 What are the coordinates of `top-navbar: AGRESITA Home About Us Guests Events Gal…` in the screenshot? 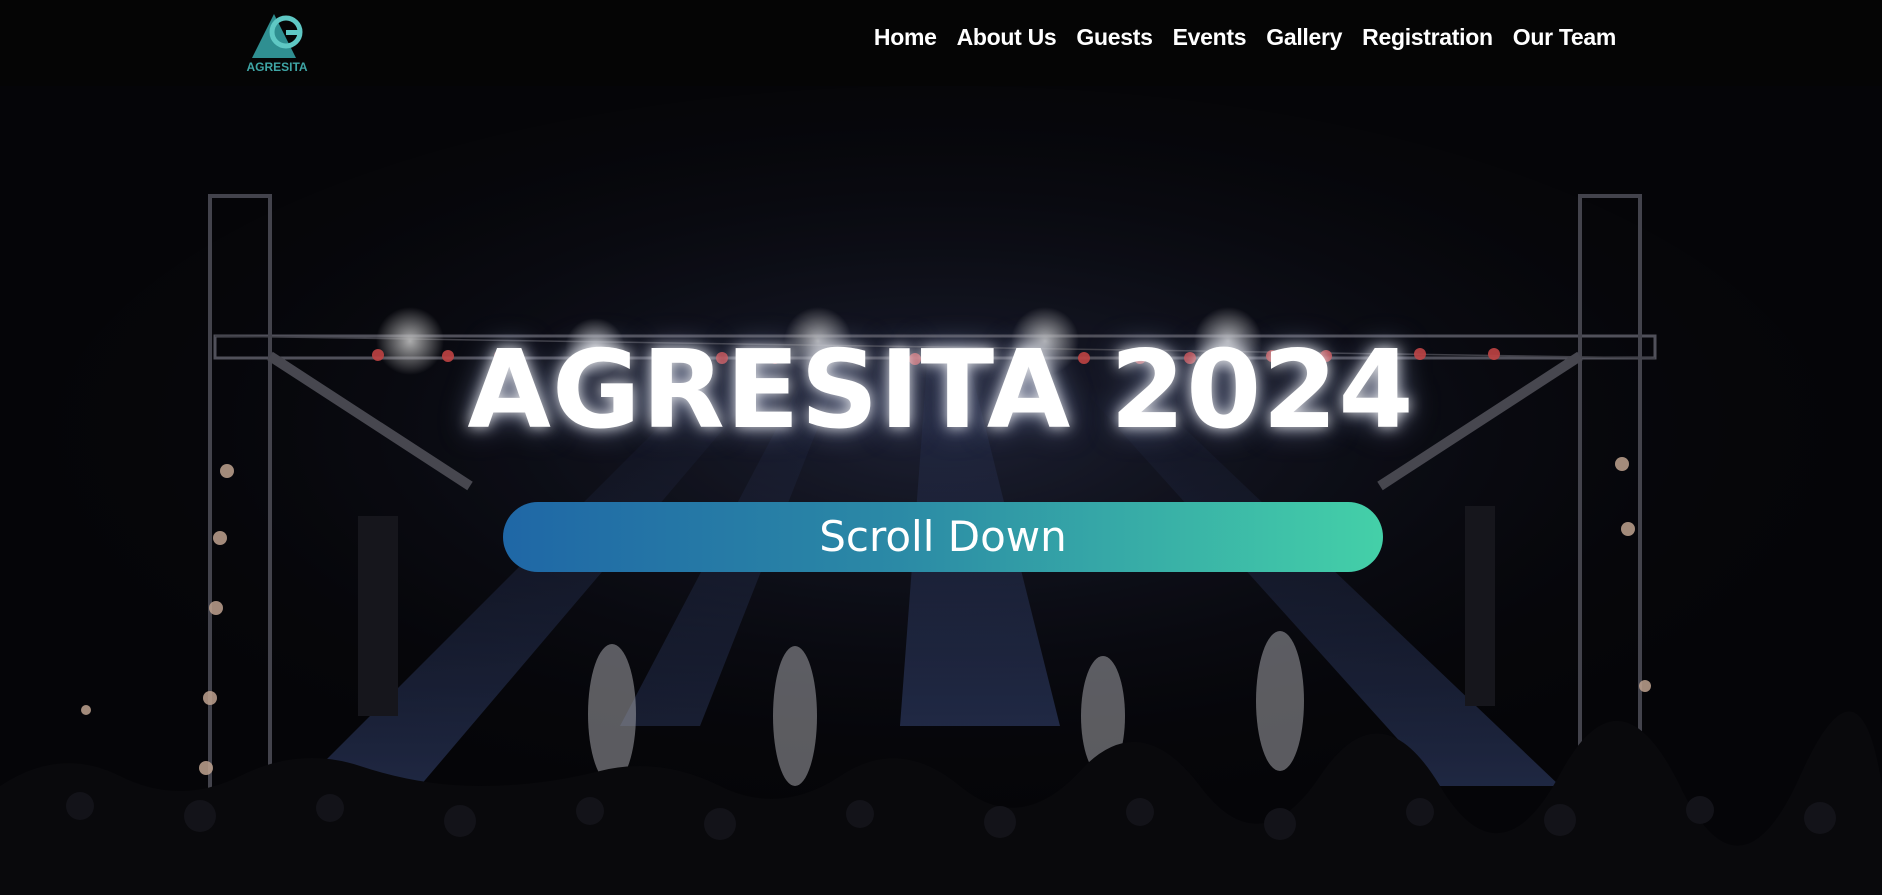 It's located at (941, 43).